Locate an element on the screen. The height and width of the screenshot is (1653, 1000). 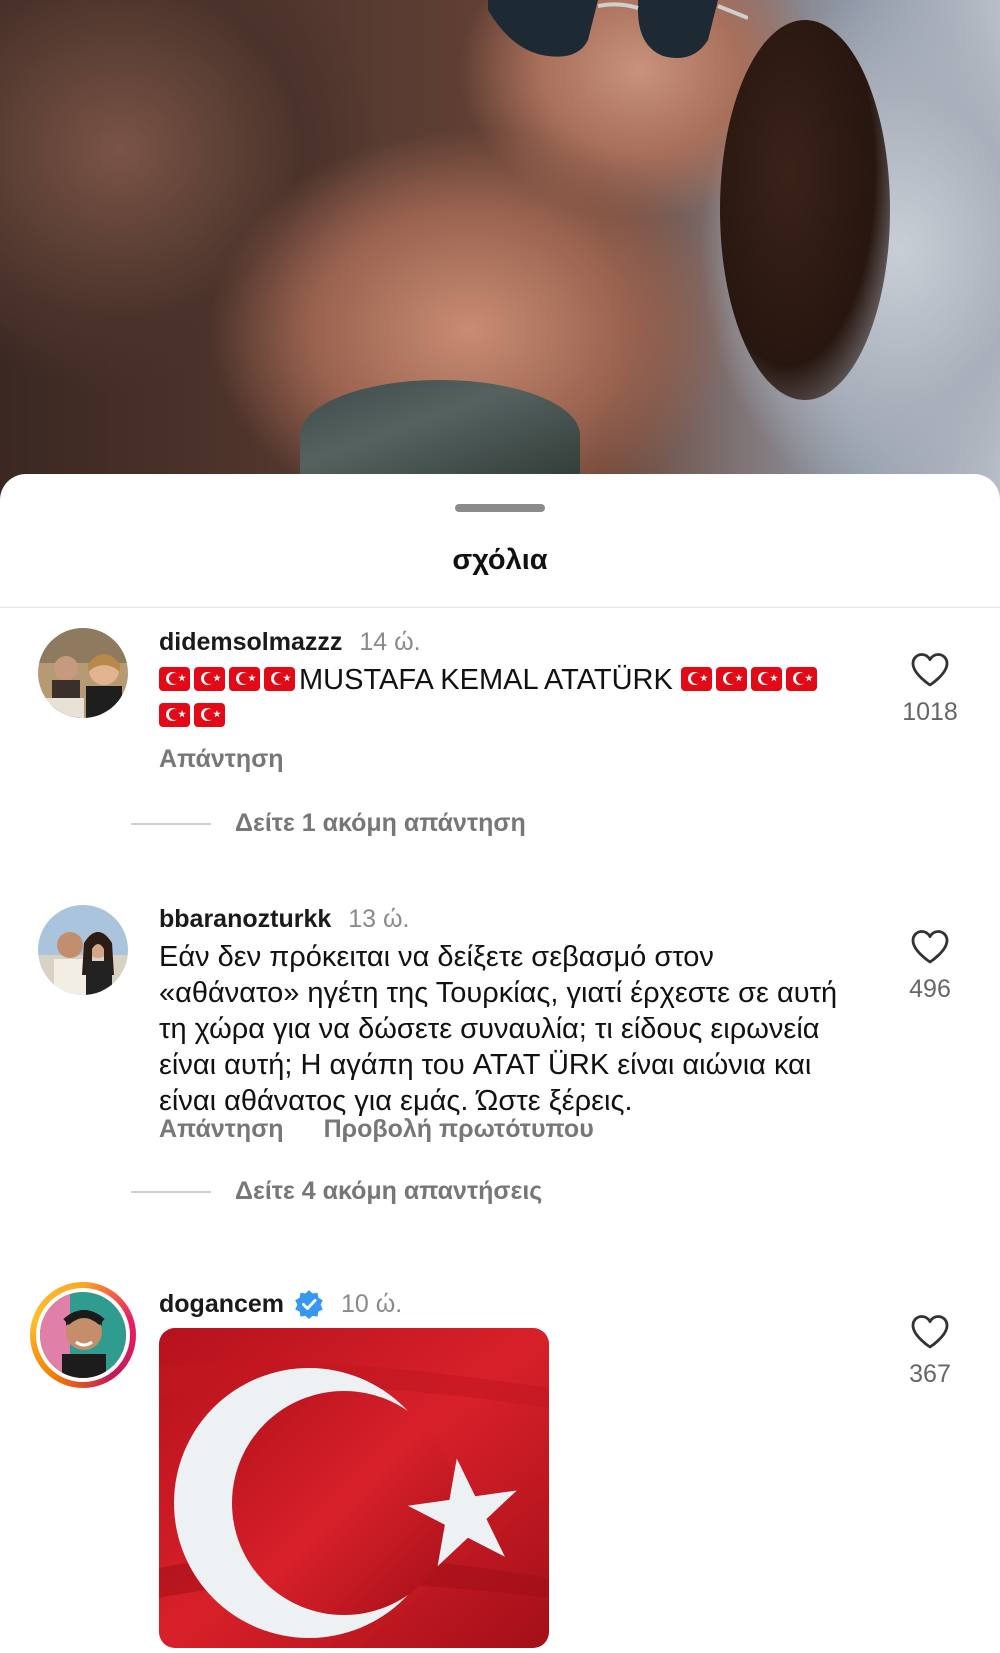
photo-sunglasses is located at coordinates (618, 29).